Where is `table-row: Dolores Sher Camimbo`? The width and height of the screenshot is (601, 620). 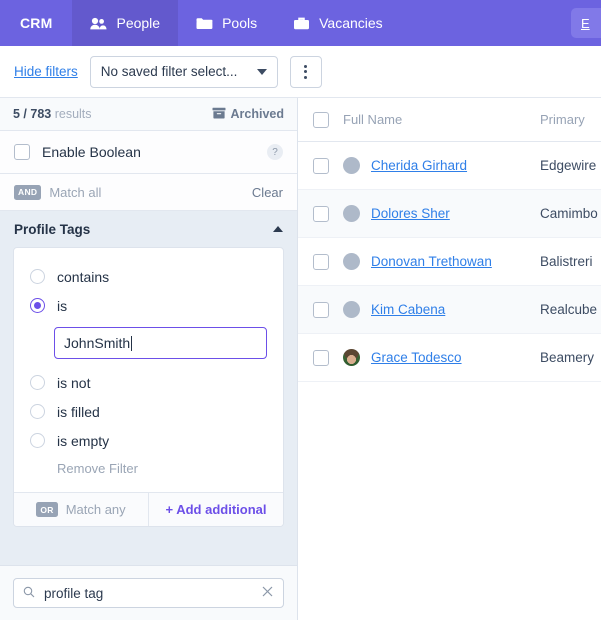 table-row: Dolores Sher Camimbo is located at coordinates (449, 214).